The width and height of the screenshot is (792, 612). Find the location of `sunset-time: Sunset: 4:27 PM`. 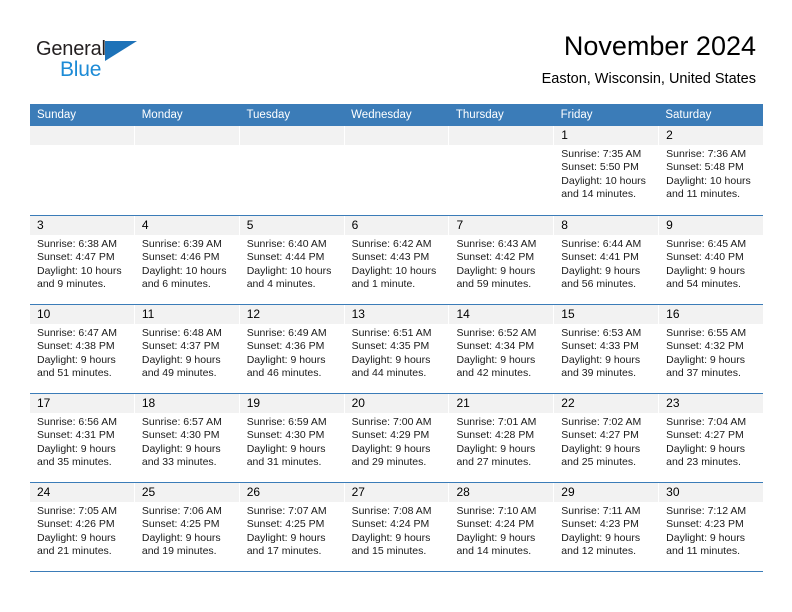

sunset-time: Sunset: 4:27 PM is located at coordinates (600, 435).